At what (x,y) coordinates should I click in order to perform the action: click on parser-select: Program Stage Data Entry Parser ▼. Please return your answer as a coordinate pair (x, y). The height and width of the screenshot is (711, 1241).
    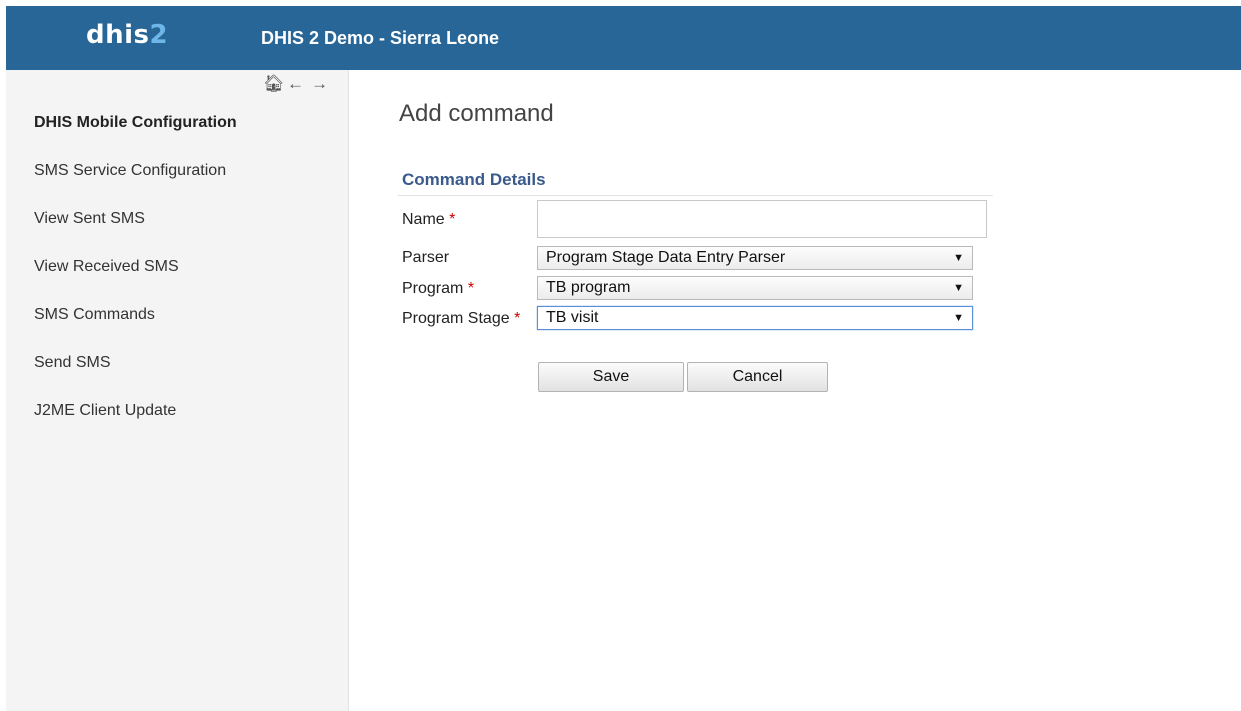
    Looking at the image, I should click on (755, 258).